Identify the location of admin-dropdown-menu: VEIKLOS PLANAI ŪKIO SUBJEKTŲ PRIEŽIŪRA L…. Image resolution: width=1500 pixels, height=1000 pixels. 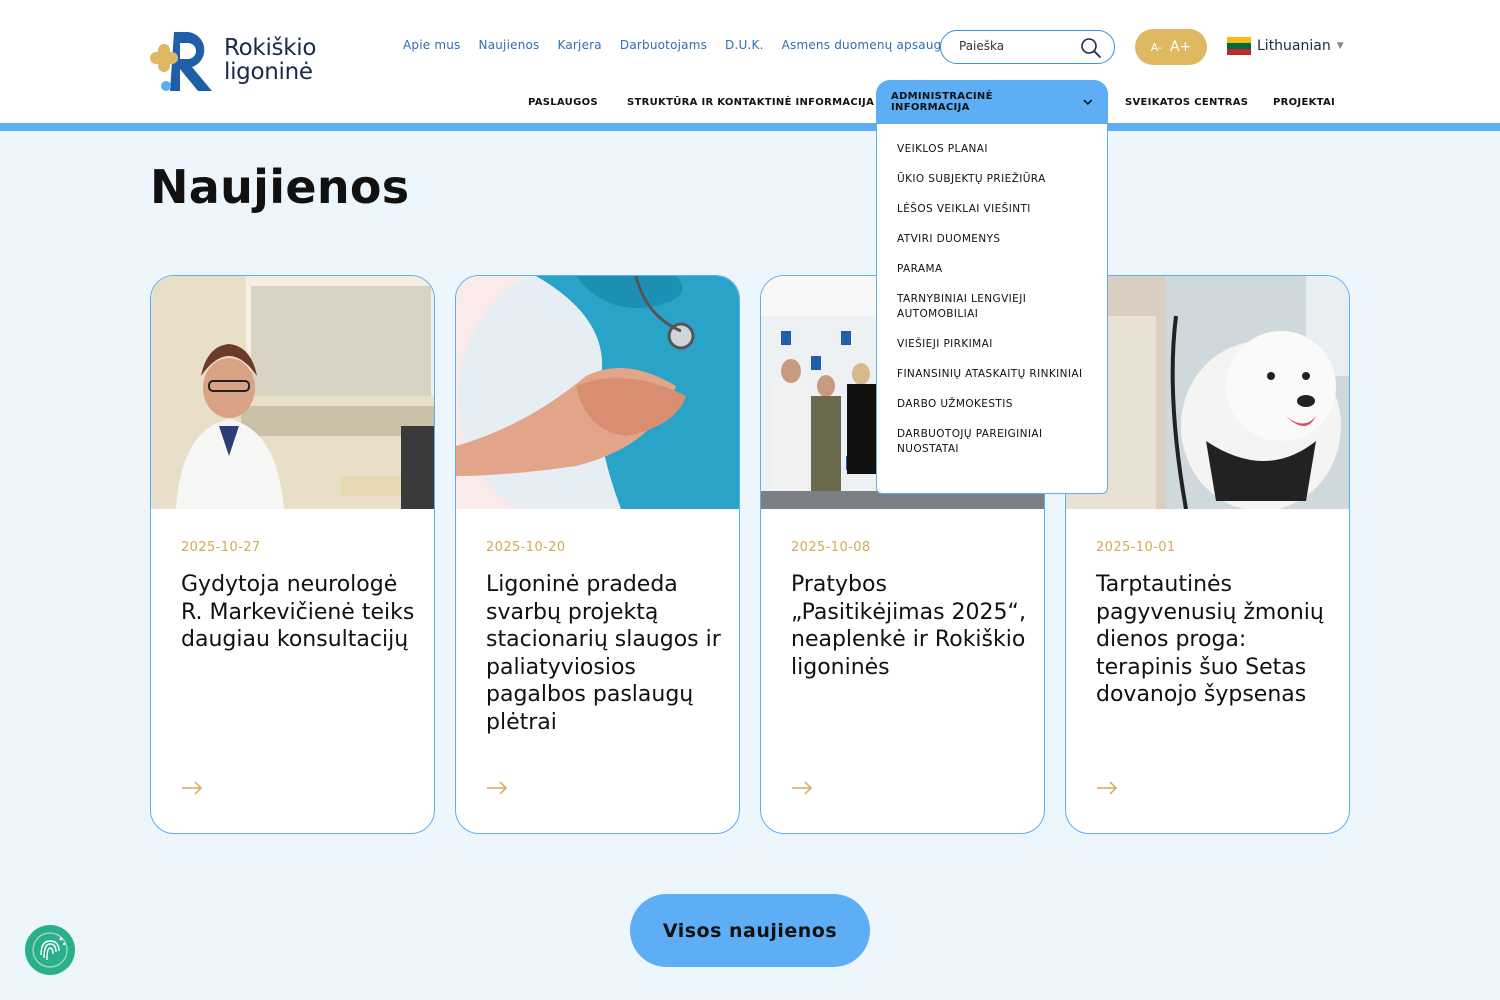
(992, 309).